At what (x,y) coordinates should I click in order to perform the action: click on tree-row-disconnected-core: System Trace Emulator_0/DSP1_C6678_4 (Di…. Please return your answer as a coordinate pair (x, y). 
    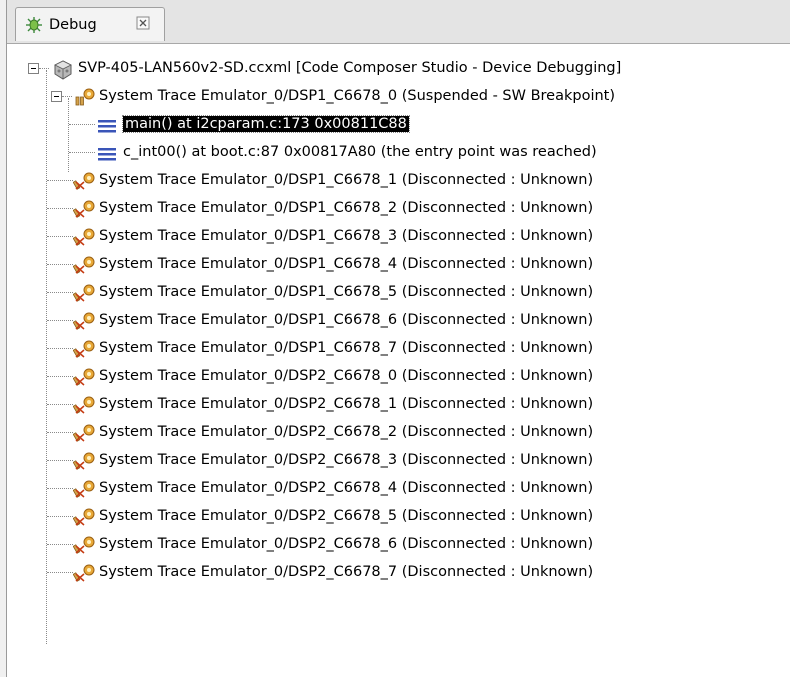
    Looking at the image, I should click on (398, 266).